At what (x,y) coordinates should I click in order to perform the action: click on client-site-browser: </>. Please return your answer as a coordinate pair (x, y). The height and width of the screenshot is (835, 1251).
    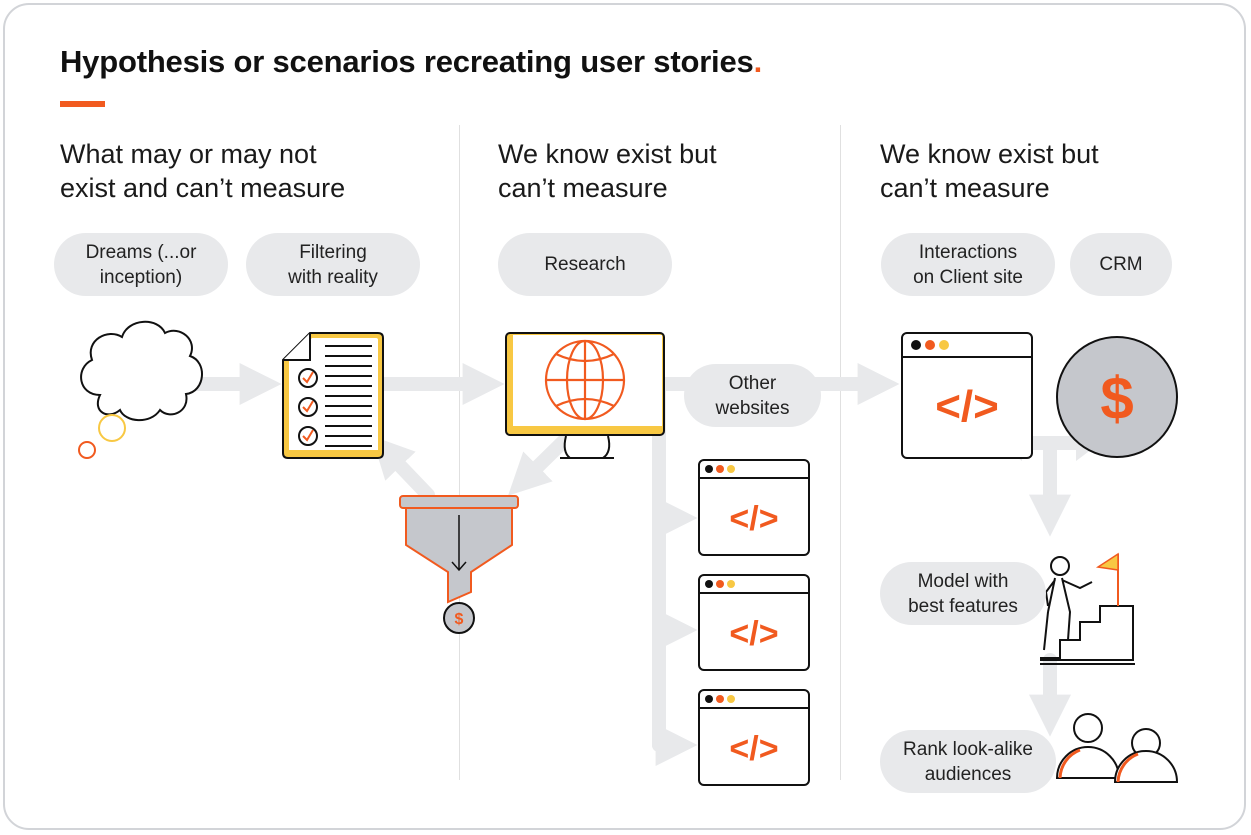
    Looking at the image, I should click on (967, 395).